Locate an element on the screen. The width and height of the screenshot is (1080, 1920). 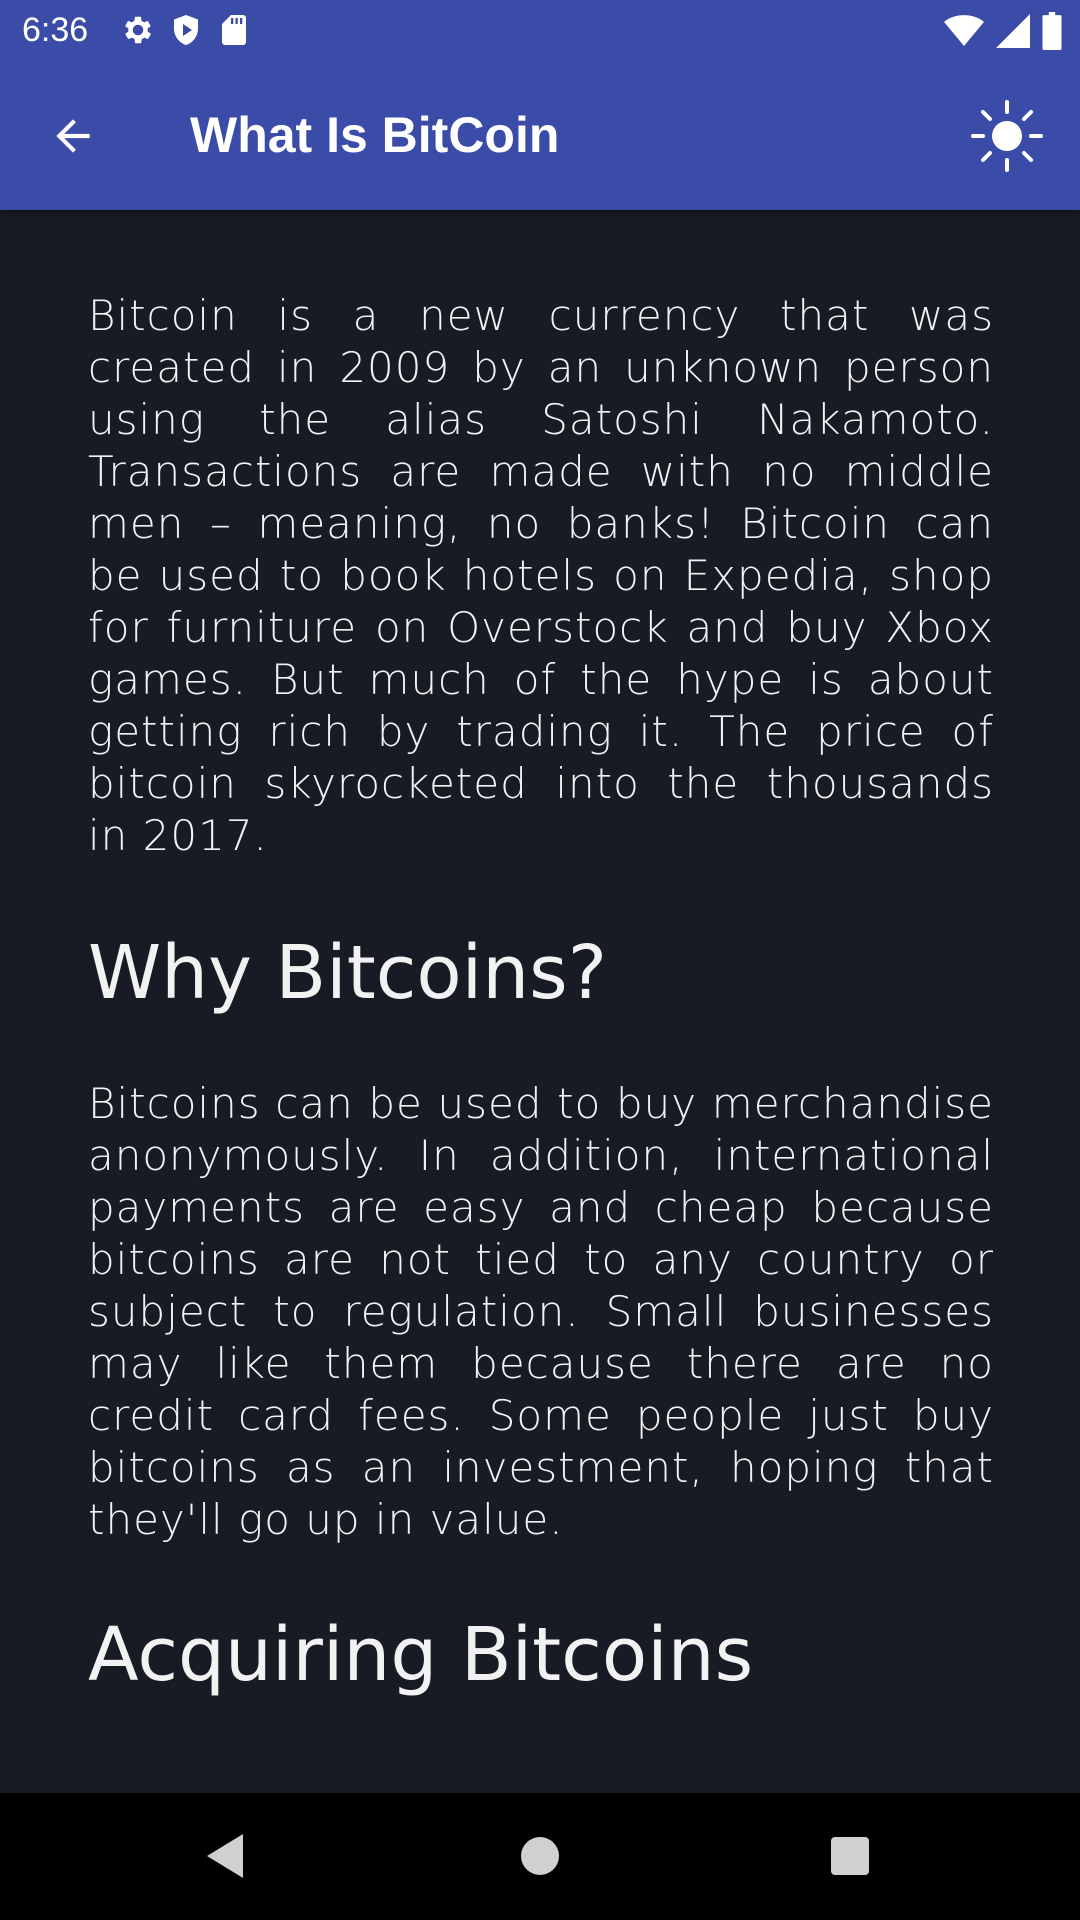
gear-icon is located at coordinates (138, 30).